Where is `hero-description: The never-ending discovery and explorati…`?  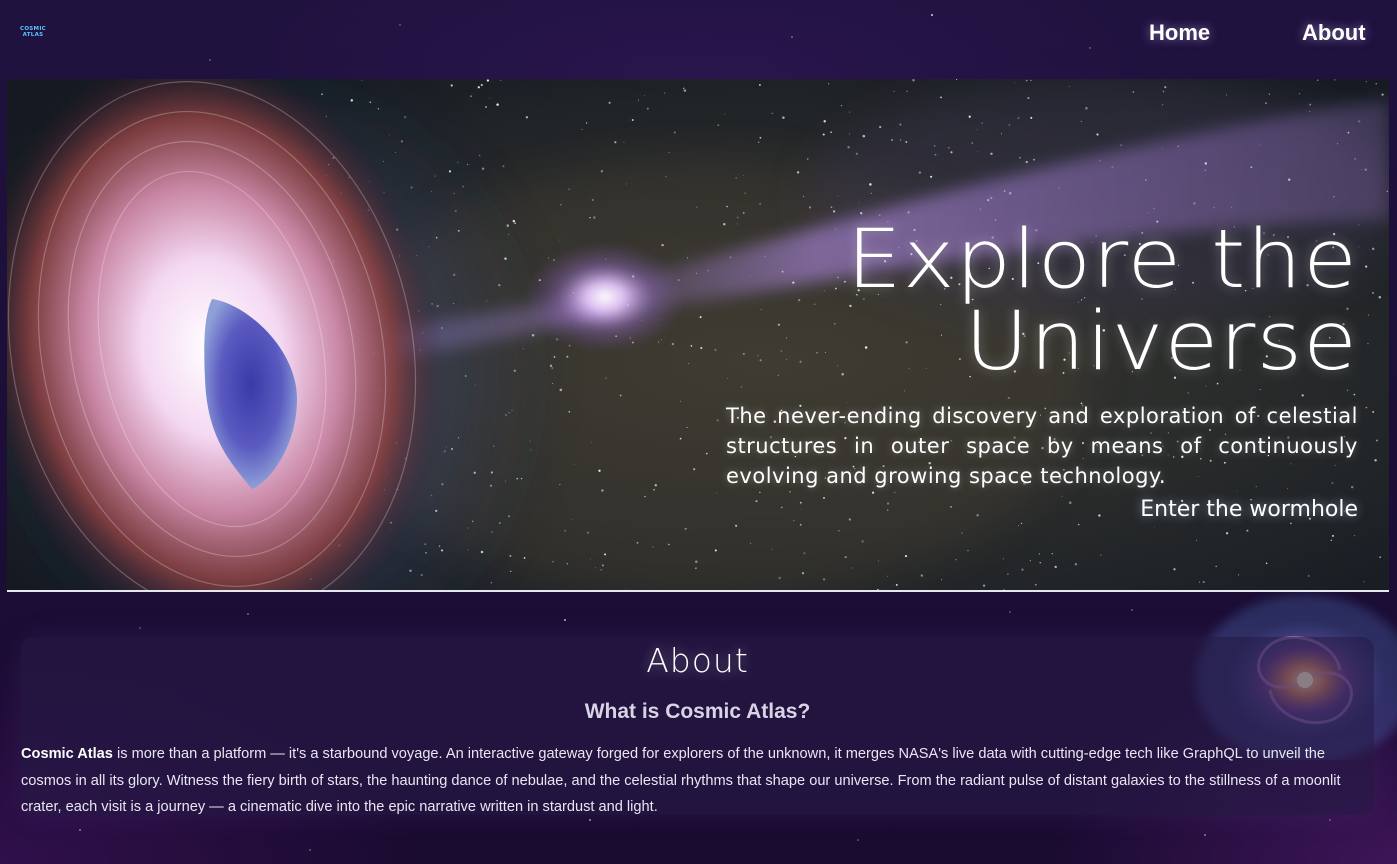
hero-description: The never-ending discovery and explorati… is located at coordinates (1042, 446).